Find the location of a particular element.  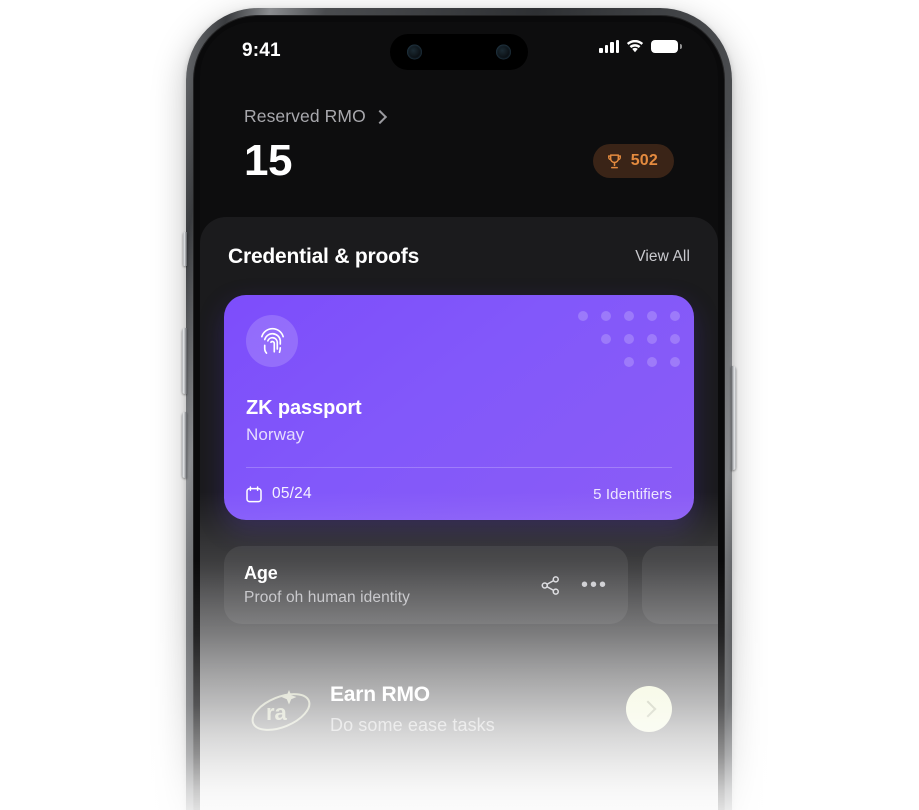

trophy-points-count: 502 is located at coordinates (644, 160).